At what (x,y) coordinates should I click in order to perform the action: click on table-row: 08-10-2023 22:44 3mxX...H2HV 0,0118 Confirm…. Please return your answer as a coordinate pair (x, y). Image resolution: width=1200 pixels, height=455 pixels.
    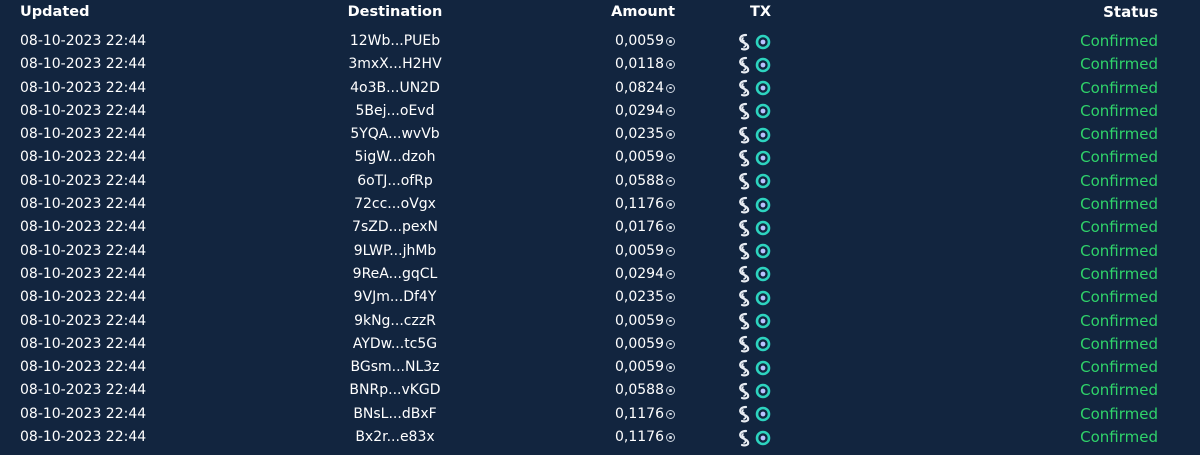
    Looking at the image, I should click on (600, 64).